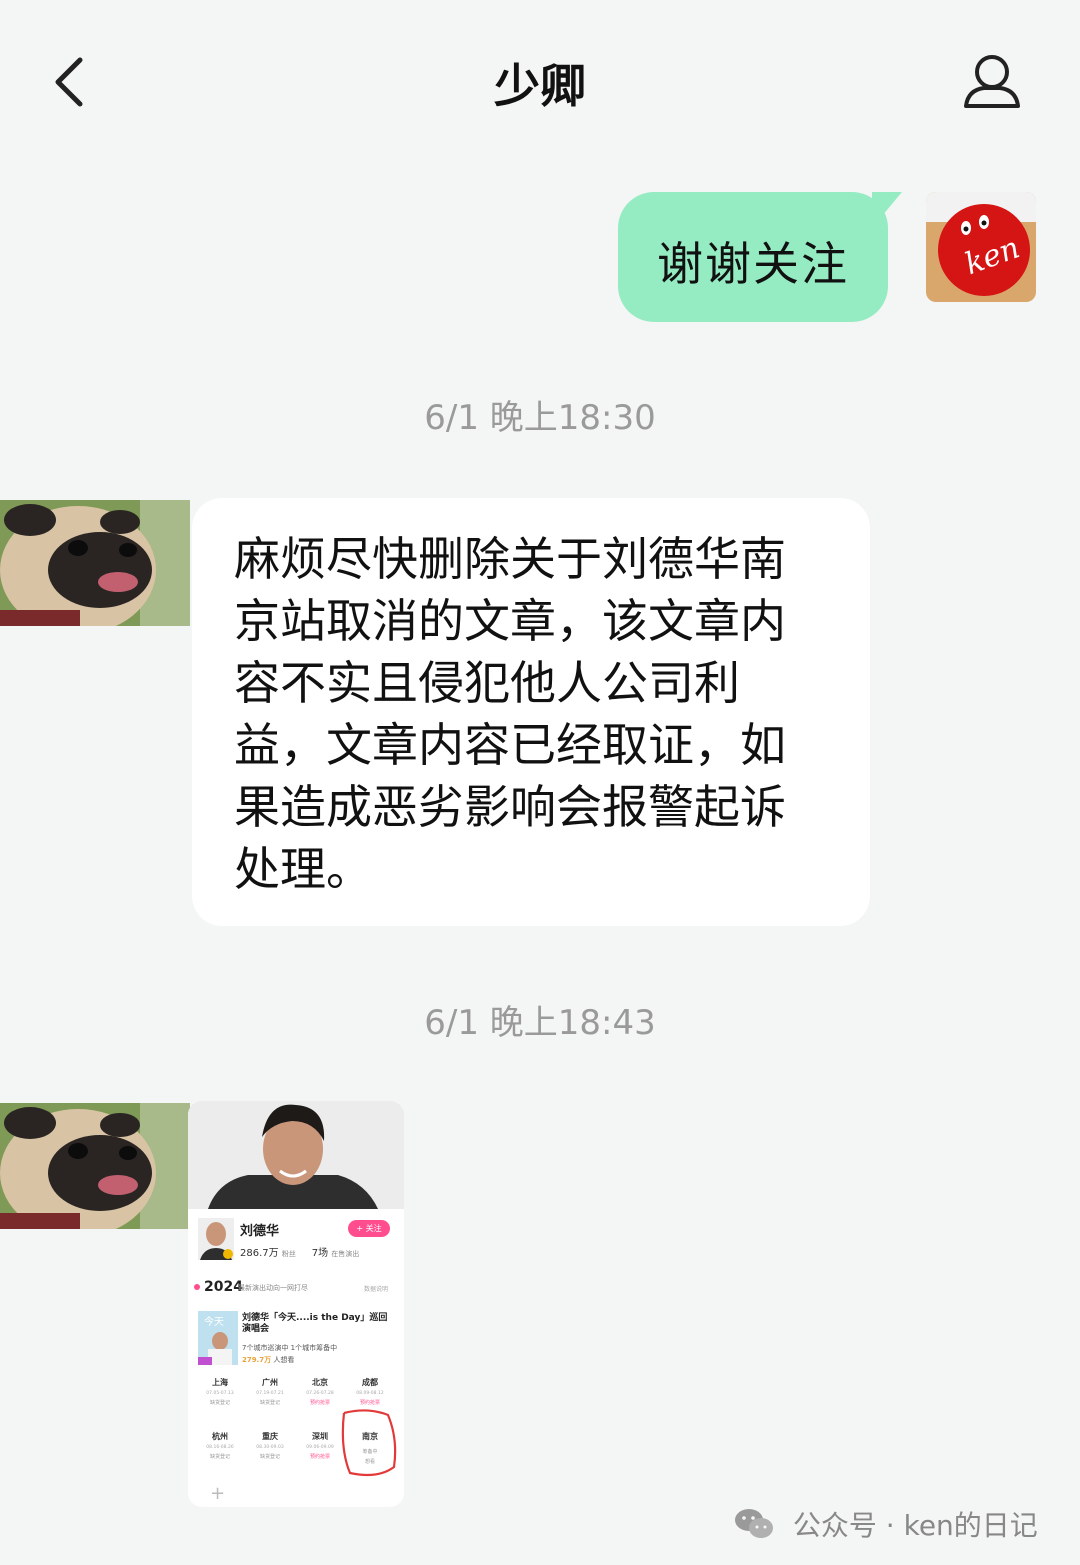 The width and height of the screenshot is (1080, 1565). I want to click on shows-count: 7场, so click(320, 1253).